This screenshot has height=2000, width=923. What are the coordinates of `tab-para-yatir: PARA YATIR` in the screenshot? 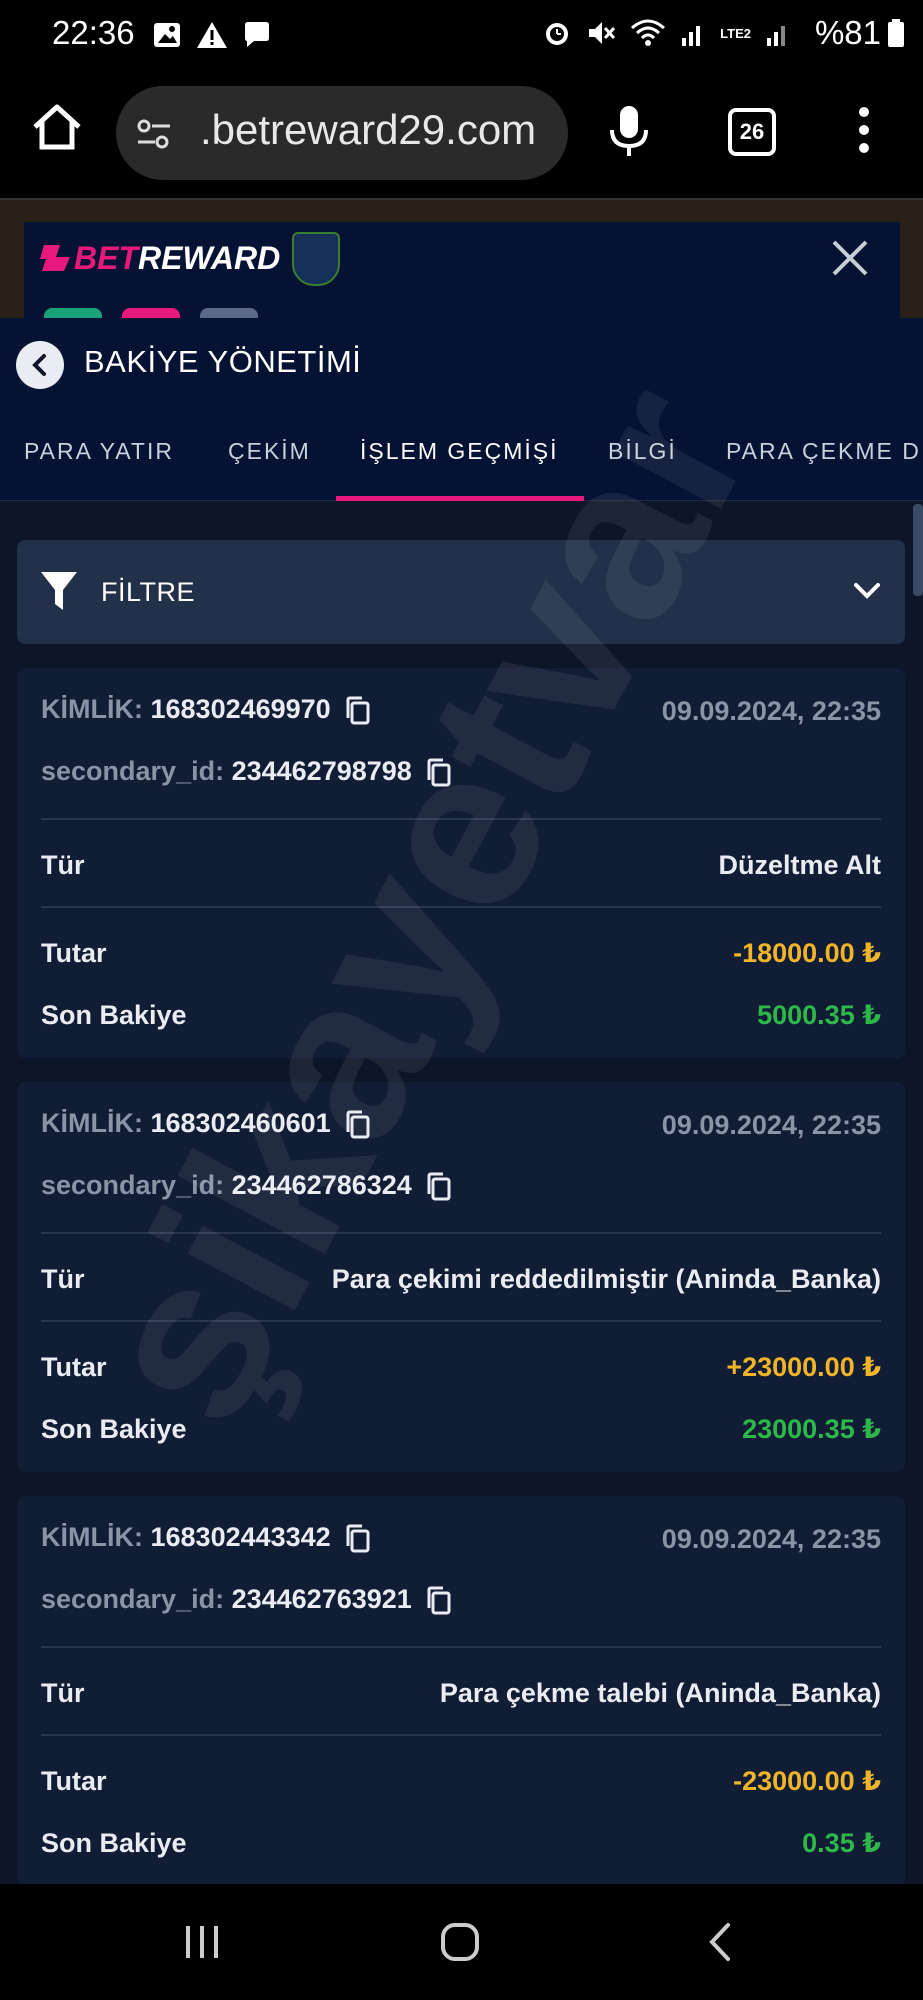 It's located at (99, 451).